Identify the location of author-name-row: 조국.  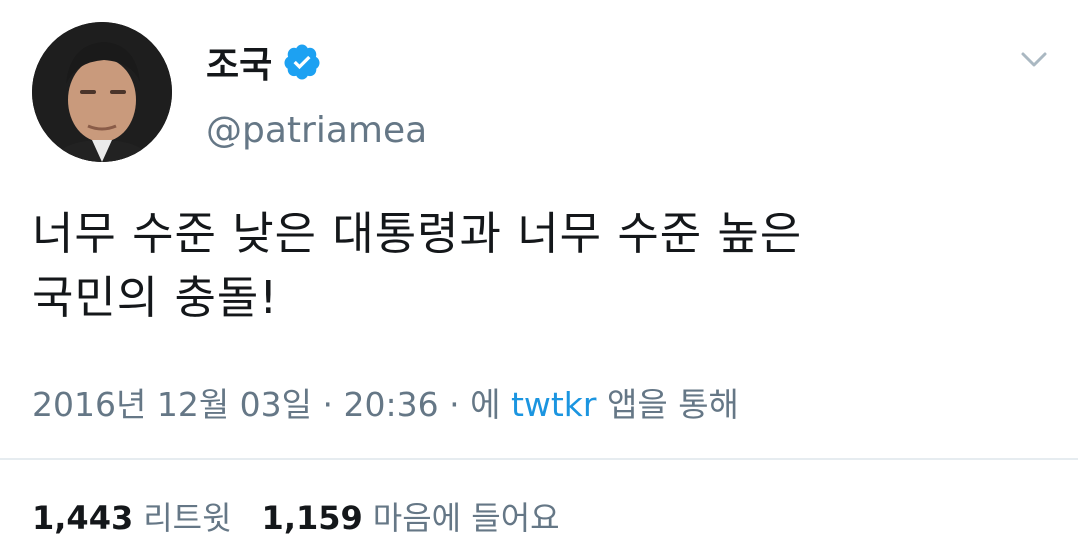
(264, 62).